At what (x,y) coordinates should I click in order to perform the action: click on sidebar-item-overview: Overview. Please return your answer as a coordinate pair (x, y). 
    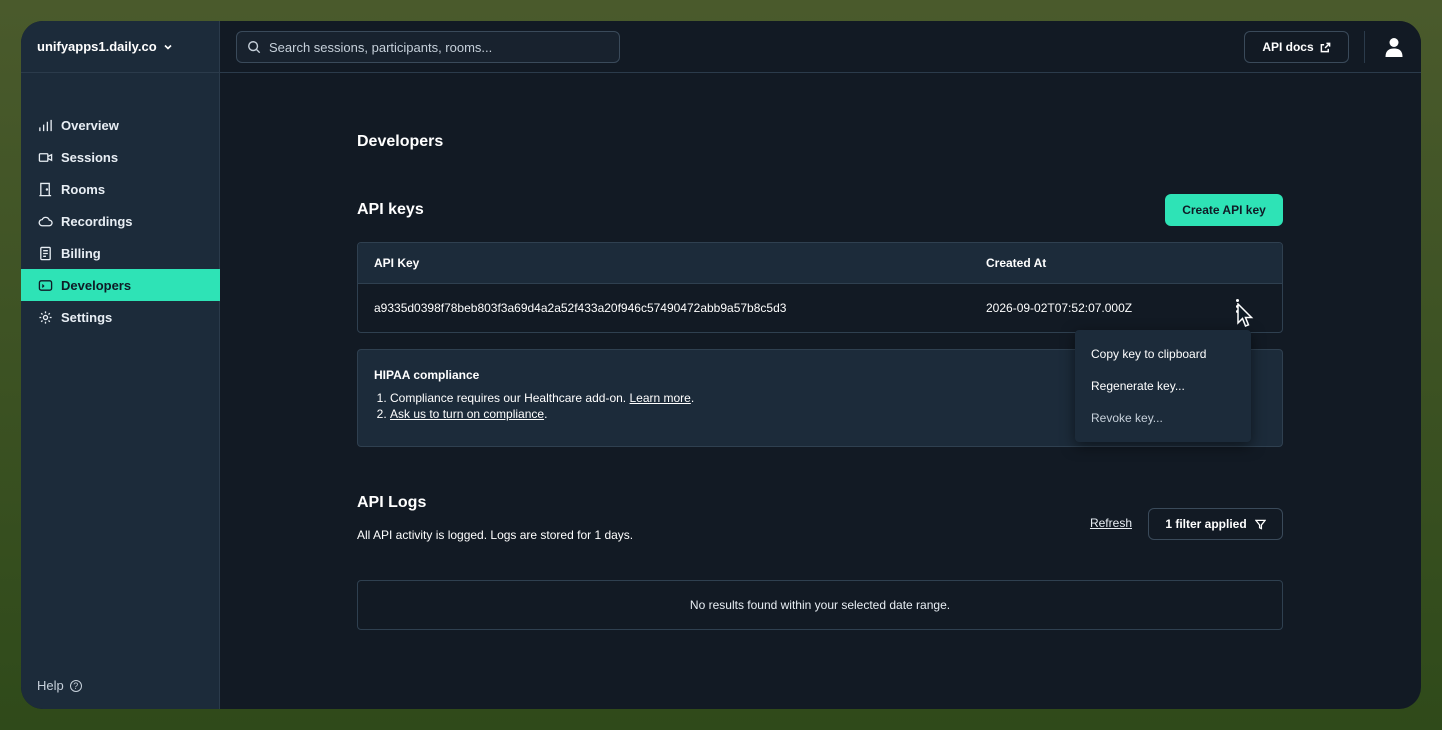
    Looking at the image, I should click on (120, 125).